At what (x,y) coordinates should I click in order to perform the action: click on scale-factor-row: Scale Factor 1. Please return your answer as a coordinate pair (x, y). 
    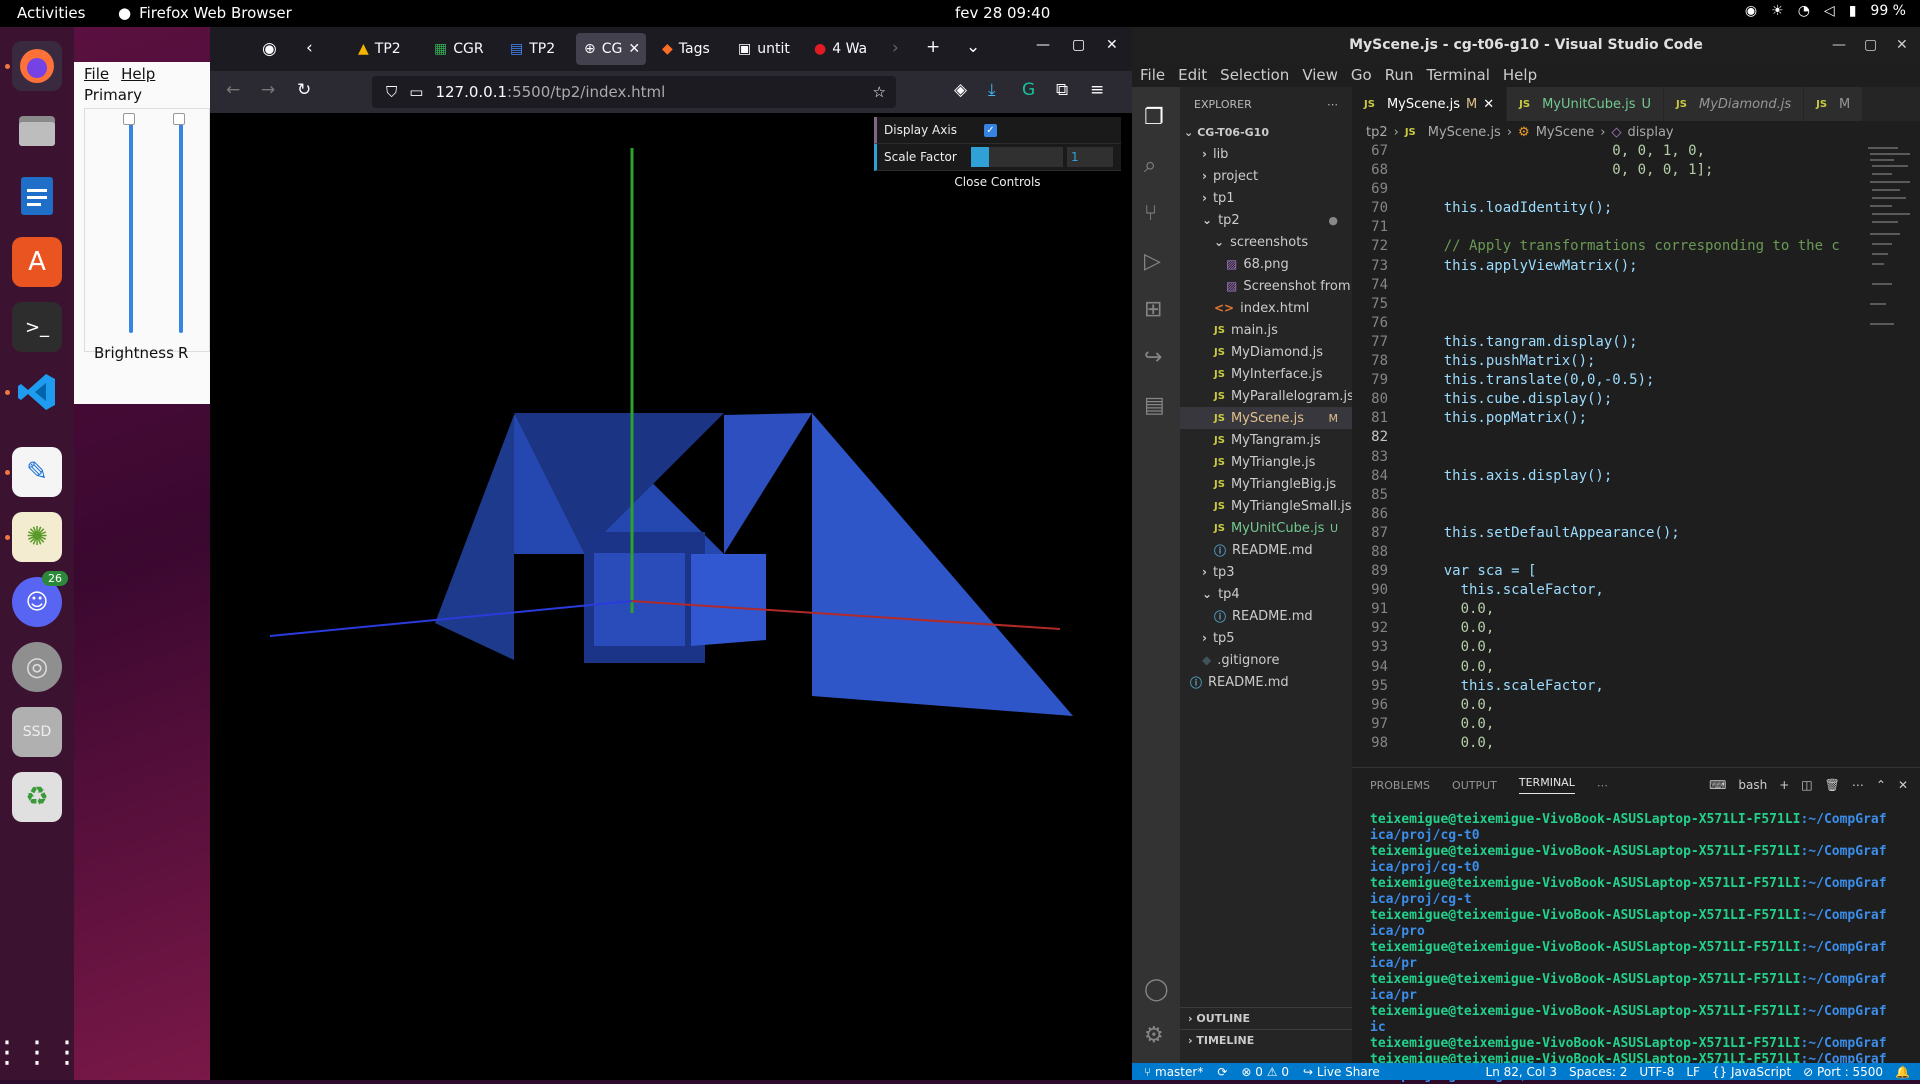
    Looking at the image, I should click on (997, 157).